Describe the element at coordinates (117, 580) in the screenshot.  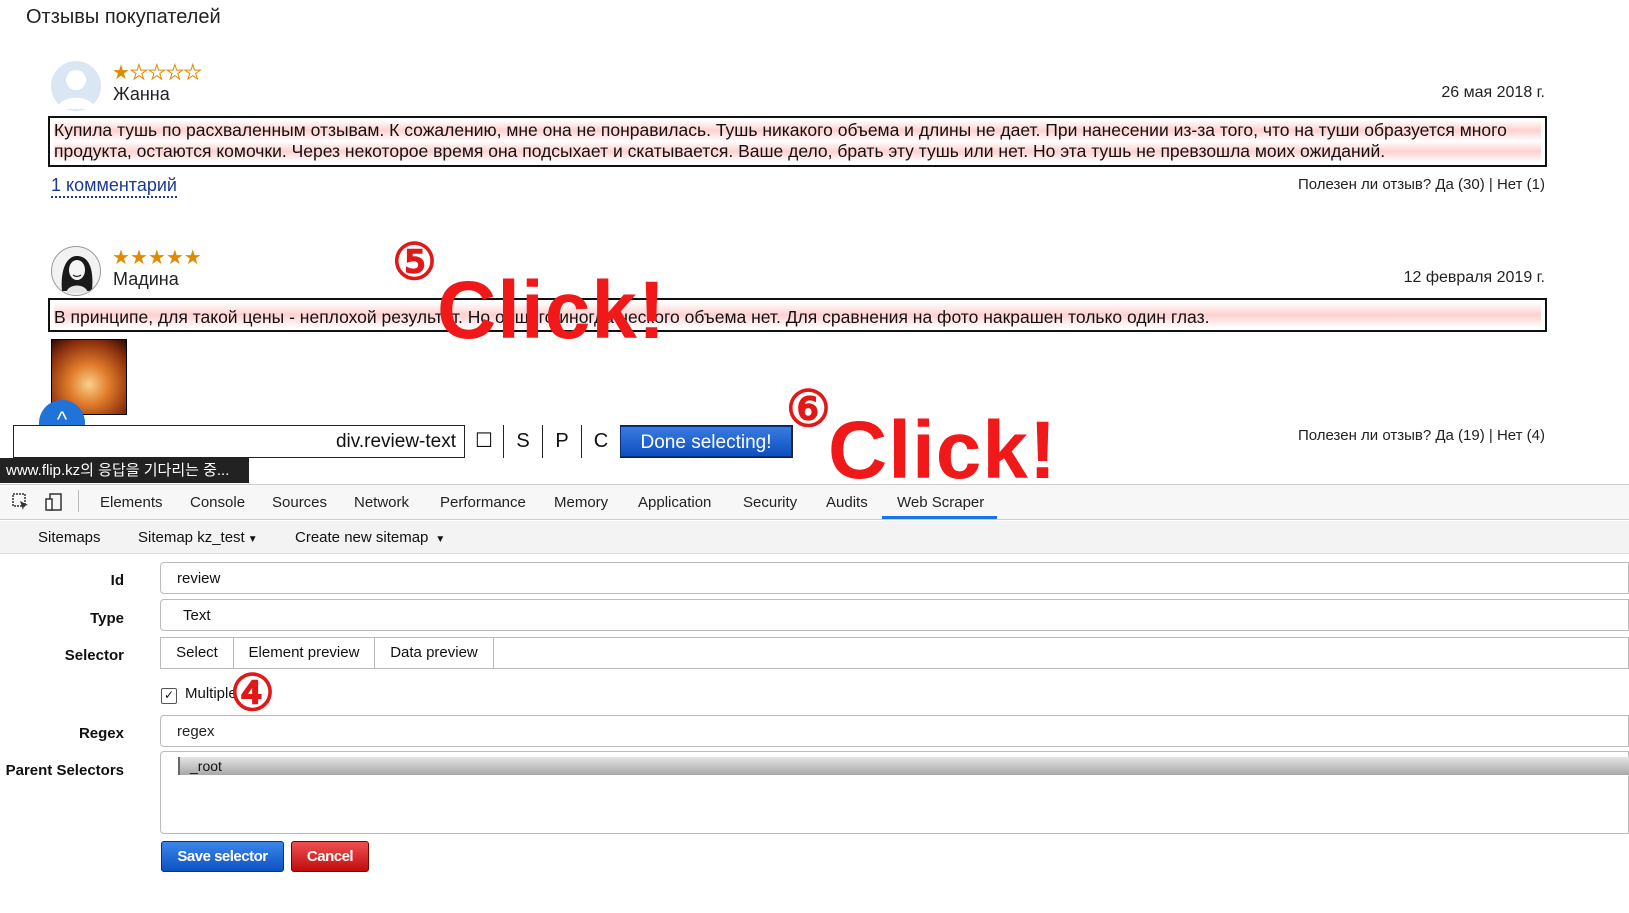
I see `id-label: Id` at that location.